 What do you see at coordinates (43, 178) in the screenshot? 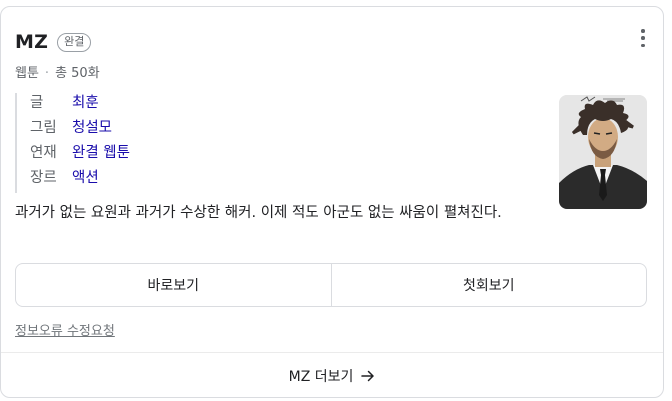
I see `info-key: 장르` at bounding box center [43, 178].